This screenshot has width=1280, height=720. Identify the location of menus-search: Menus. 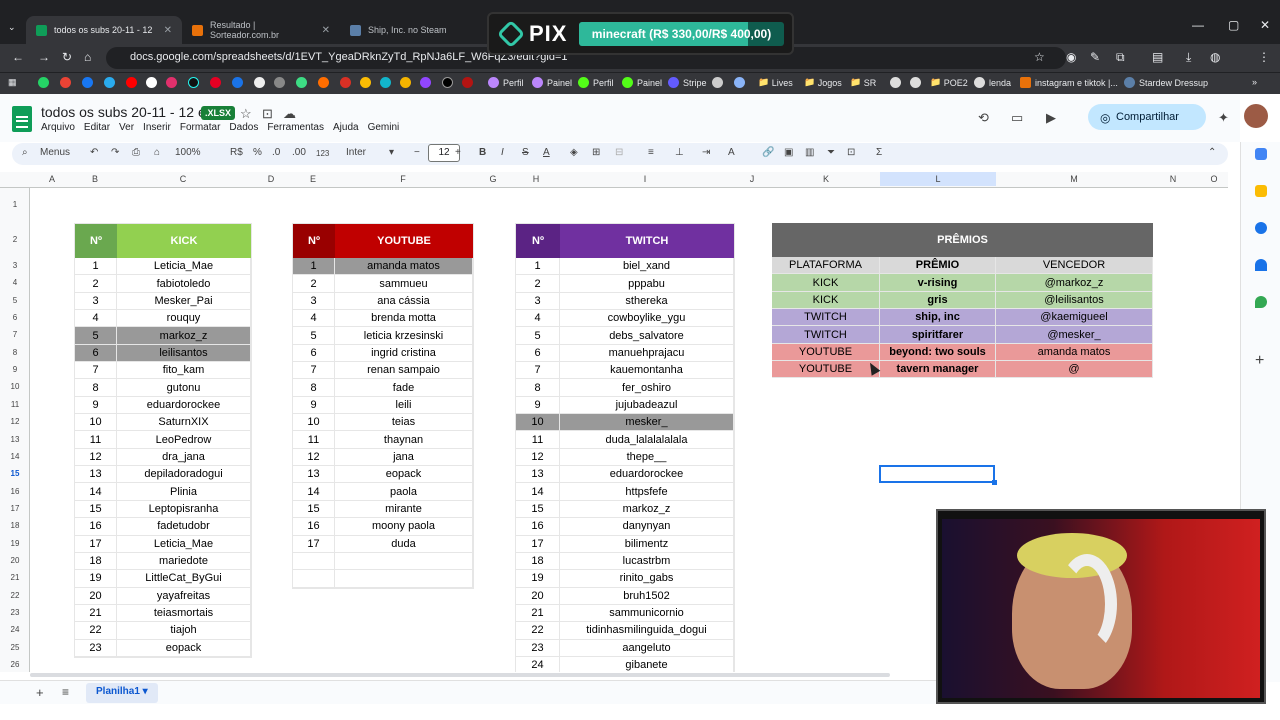
(55, 152).